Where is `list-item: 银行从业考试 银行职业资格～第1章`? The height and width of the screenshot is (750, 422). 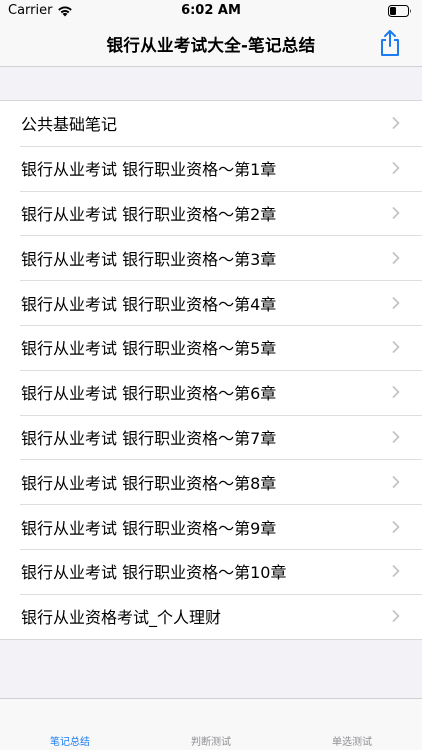
list-item: 银行从业考试 银行职业资格～第1章 is located at coordinates (211, 168).